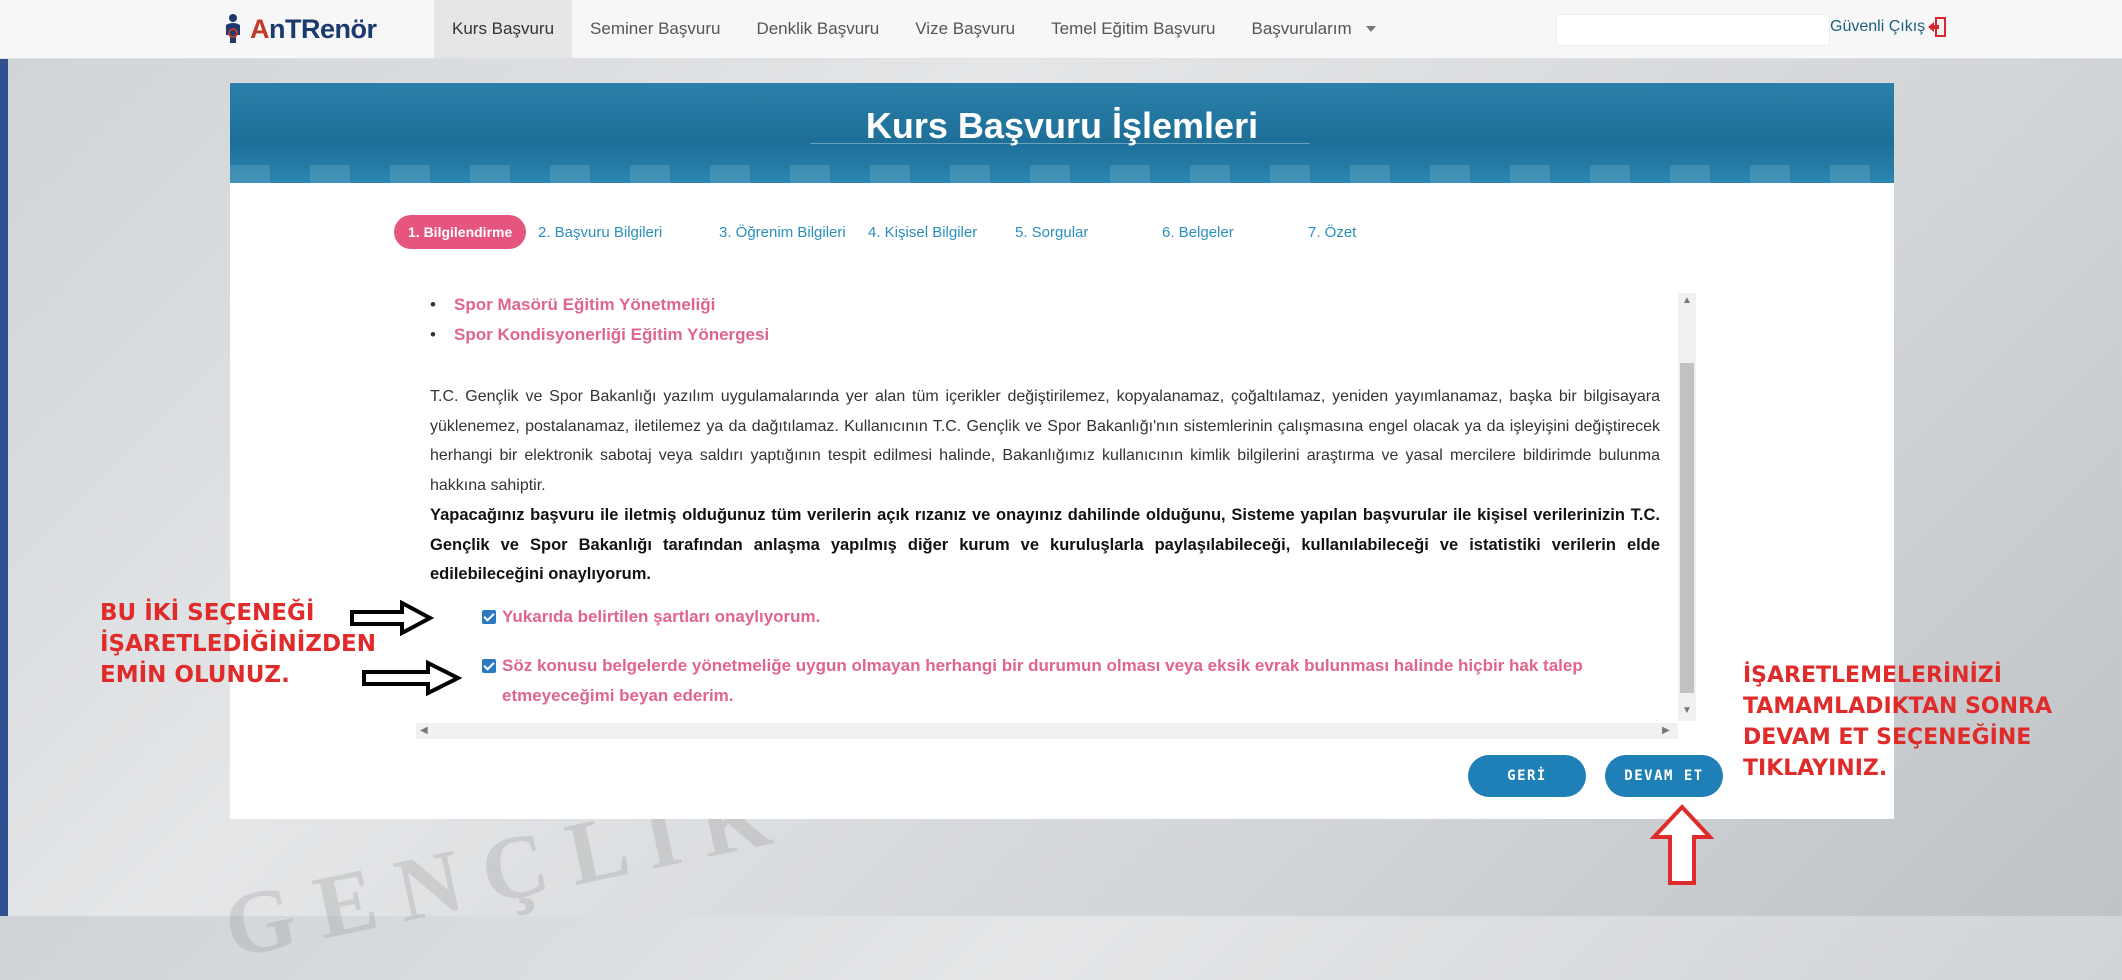 Image resolution: width=2122 pixels, height=980 pixels. Describe the element at coordinates (1527, 776) in the screenshot. I see `back-button: GERİ` at that location.